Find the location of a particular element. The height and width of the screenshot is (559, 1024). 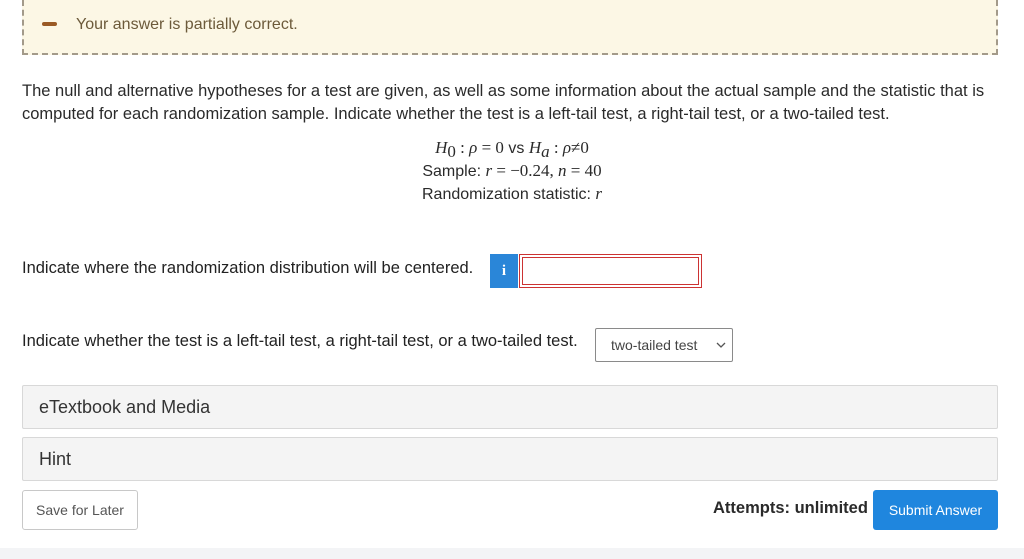

etextbook-panel: eTextbook and Media is located at coordinates (510, 407).